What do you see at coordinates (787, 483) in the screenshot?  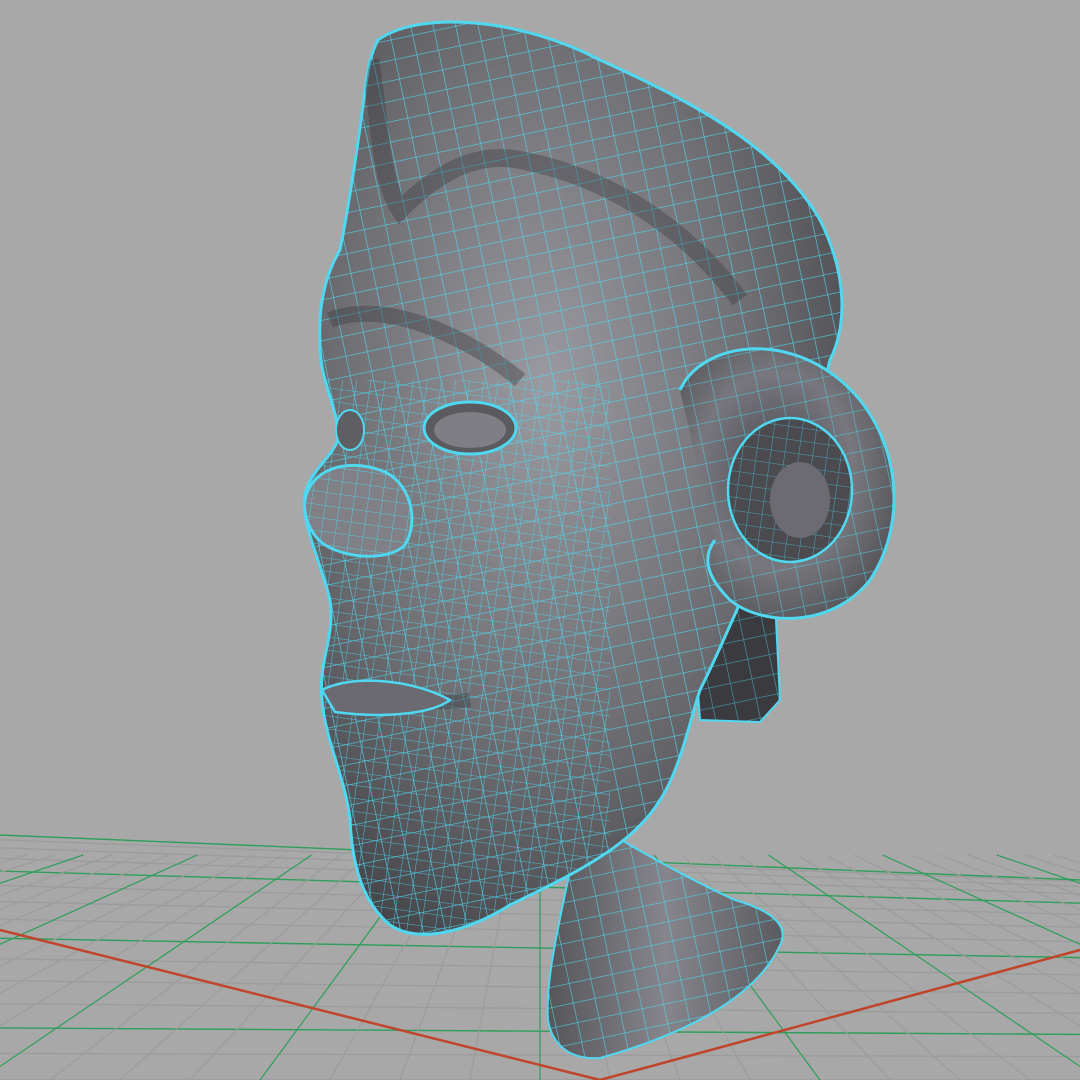 I see `ear-mesh` at bounding box center [787, 483].